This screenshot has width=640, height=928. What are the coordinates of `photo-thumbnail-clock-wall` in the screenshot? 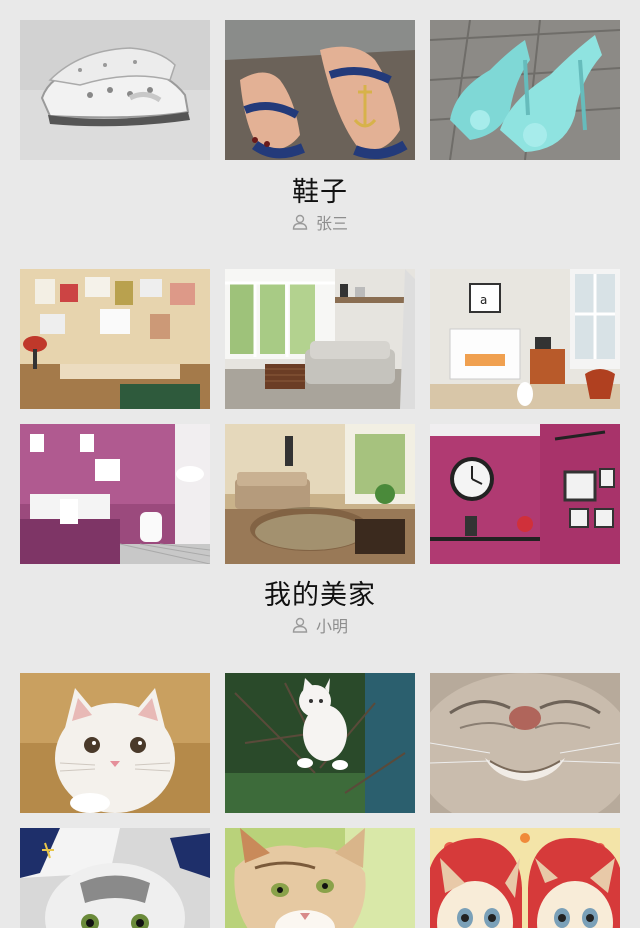 It's located at (525, 494).